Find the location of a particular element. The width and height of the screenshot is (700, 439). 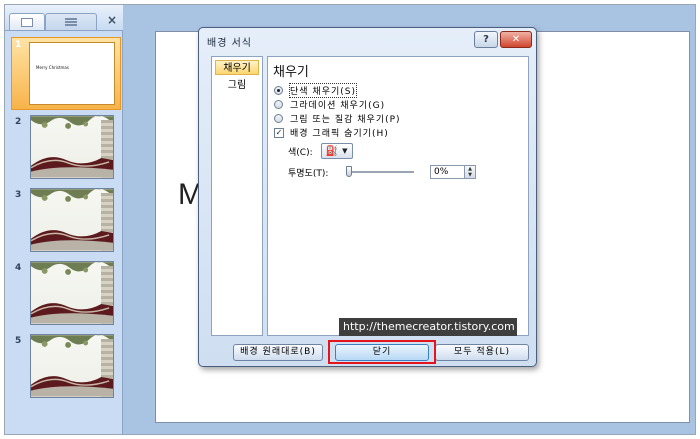

gradient-fill-radio is located at coordinates (278, 104).